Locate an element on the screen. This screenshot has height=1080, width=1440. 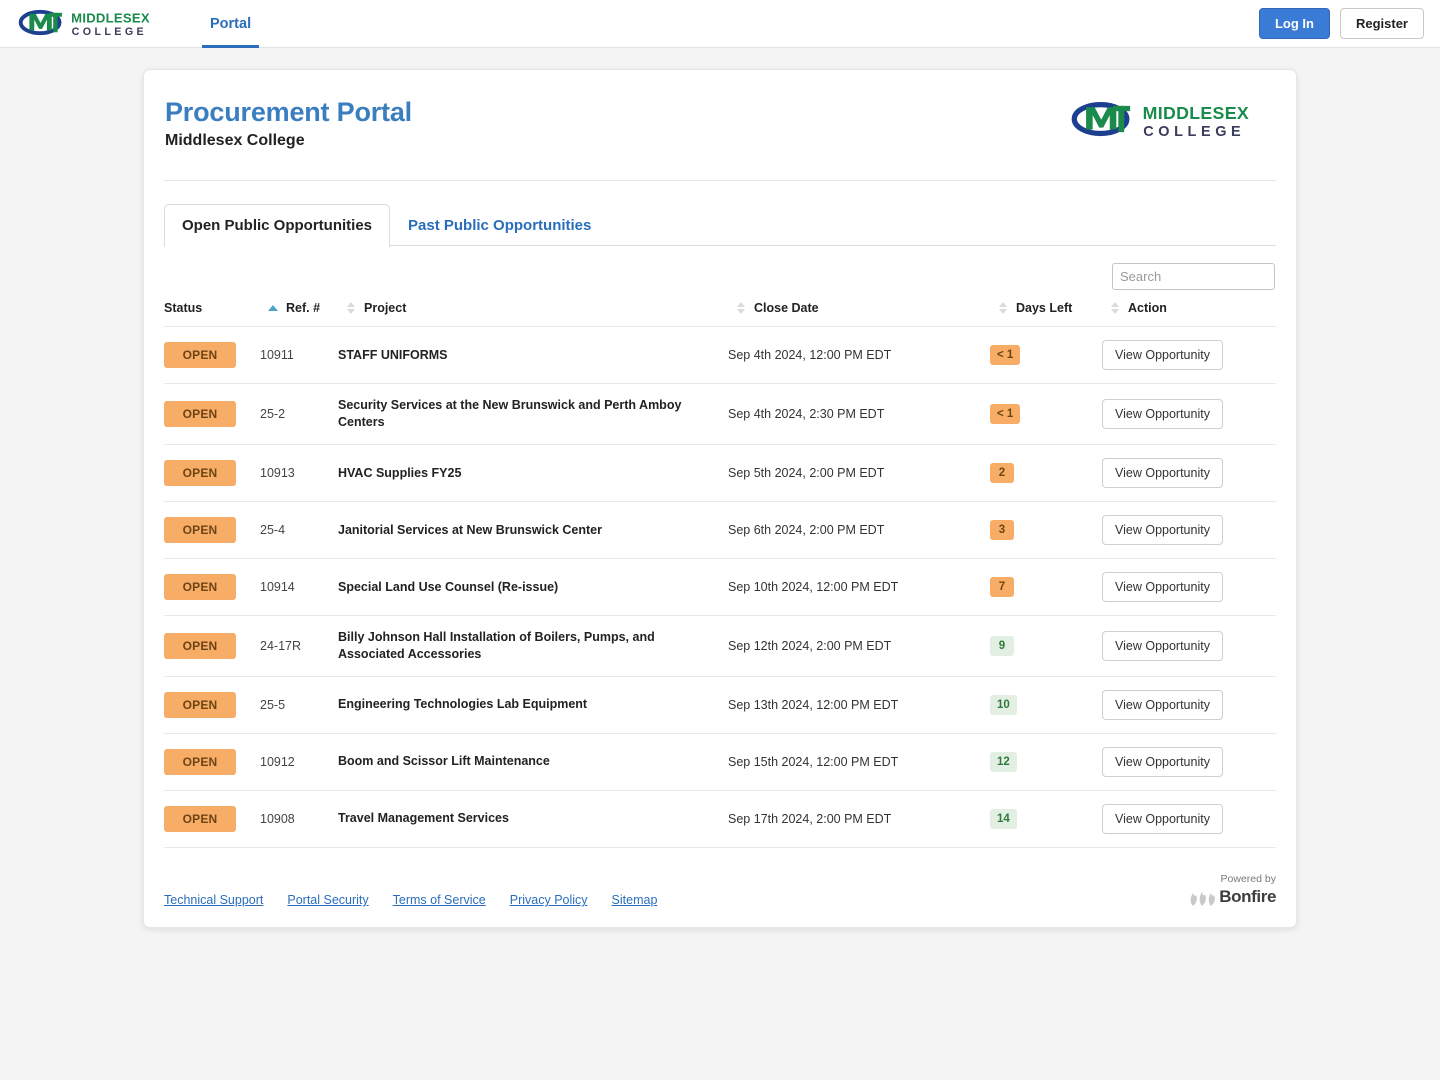
column-header-status: Status is located at coordinates (212, 314).